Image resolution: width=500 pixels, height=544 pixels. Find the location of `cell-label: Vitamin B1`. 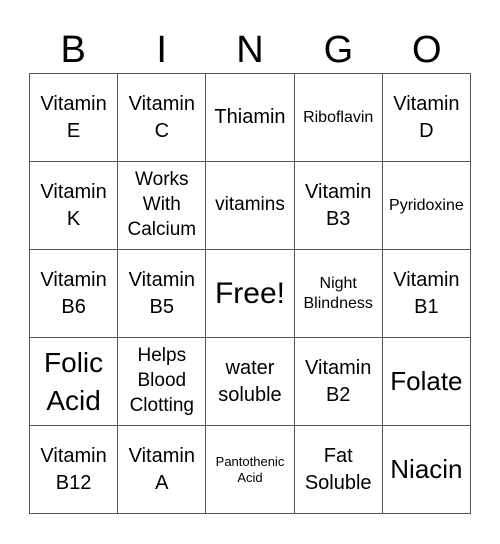

cell-label: Vitamin B1 is located at coordinates (426, 293).